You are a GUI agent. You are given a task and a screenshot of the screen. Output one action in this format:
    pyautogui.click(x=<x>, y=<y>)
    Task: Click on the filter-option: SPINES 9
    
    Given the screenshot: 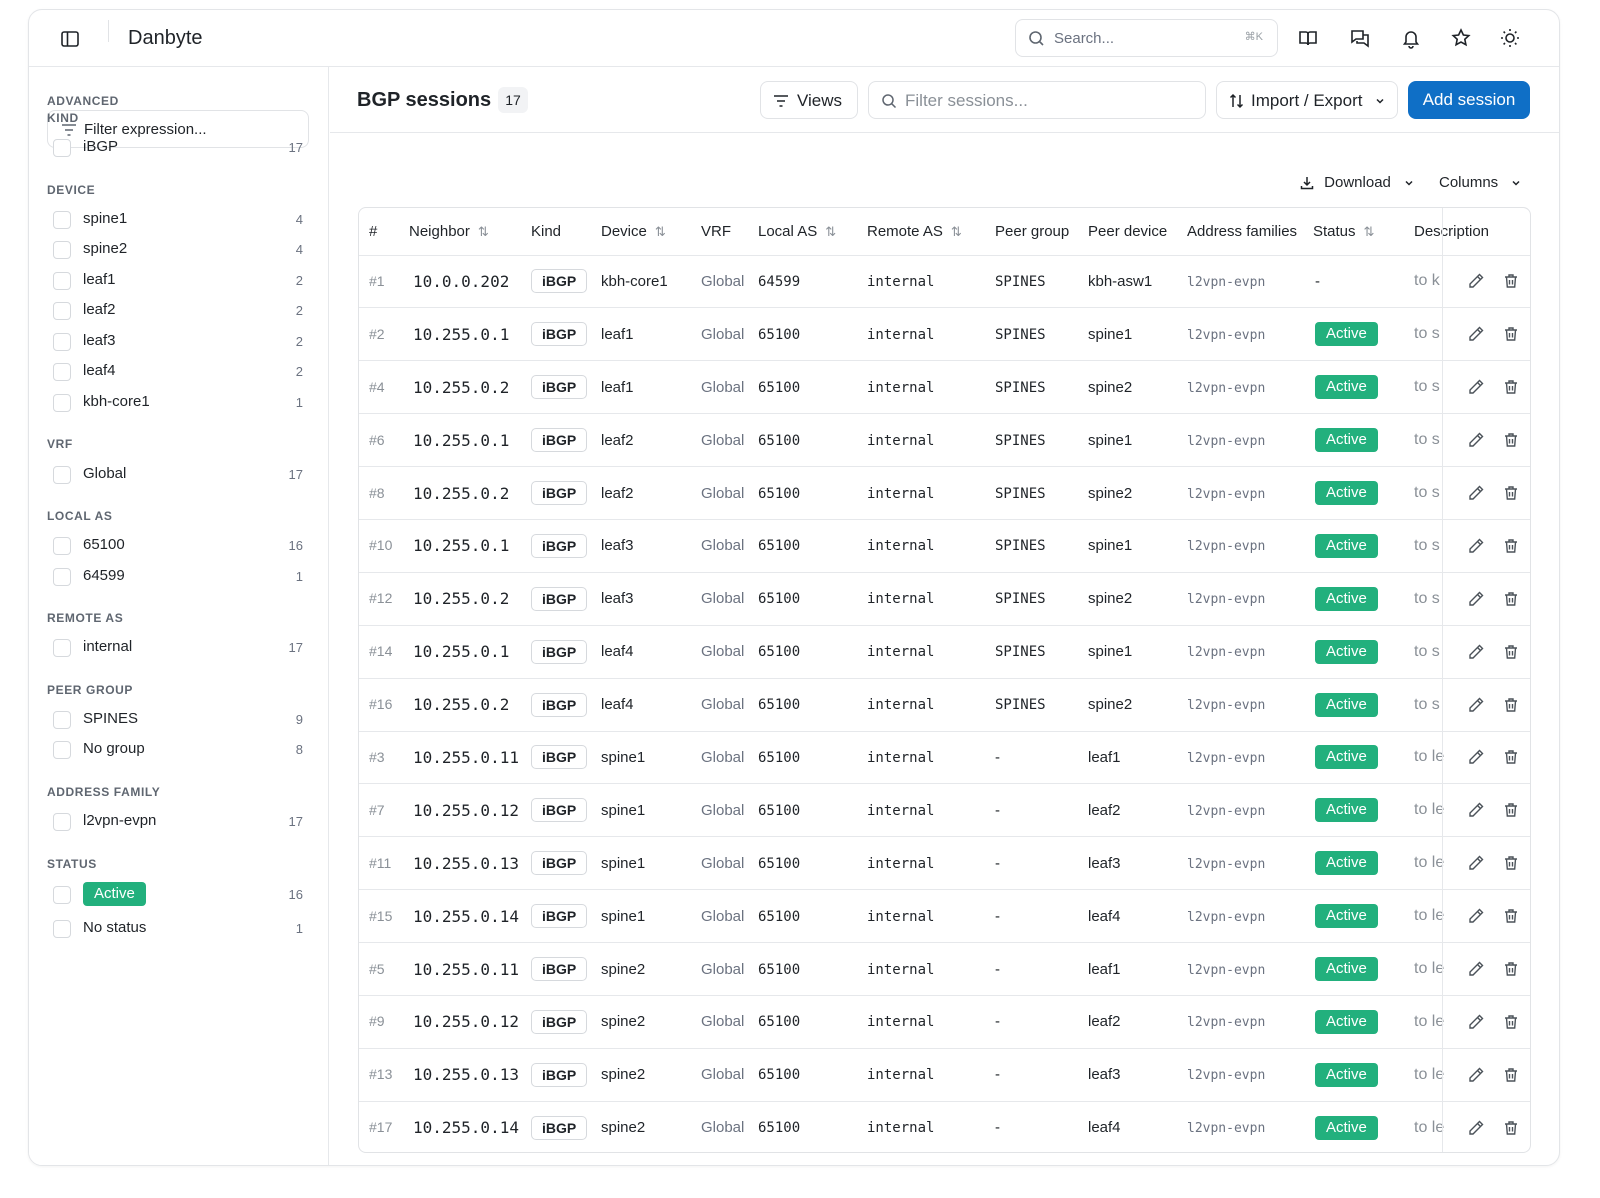 What is the action you would take?
    pyautogui.click(x=179, y=720)
    